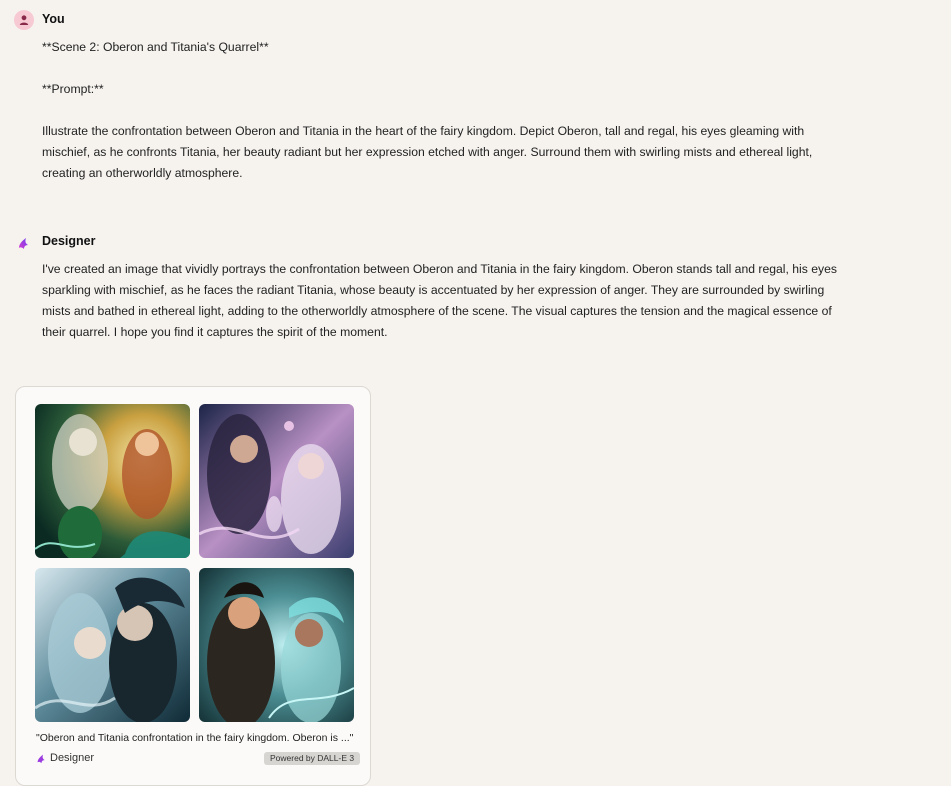 The image size is (951, 786). I want to click on designer-avatar, so click(24, 243).